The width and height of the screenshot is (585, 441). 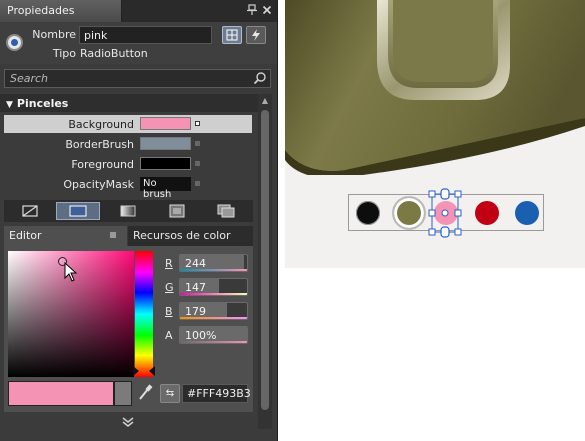 What do you see at coordinates (368, 213) in the screenshot?
I see `radiobutton-black` at bounding box center [368, 213].